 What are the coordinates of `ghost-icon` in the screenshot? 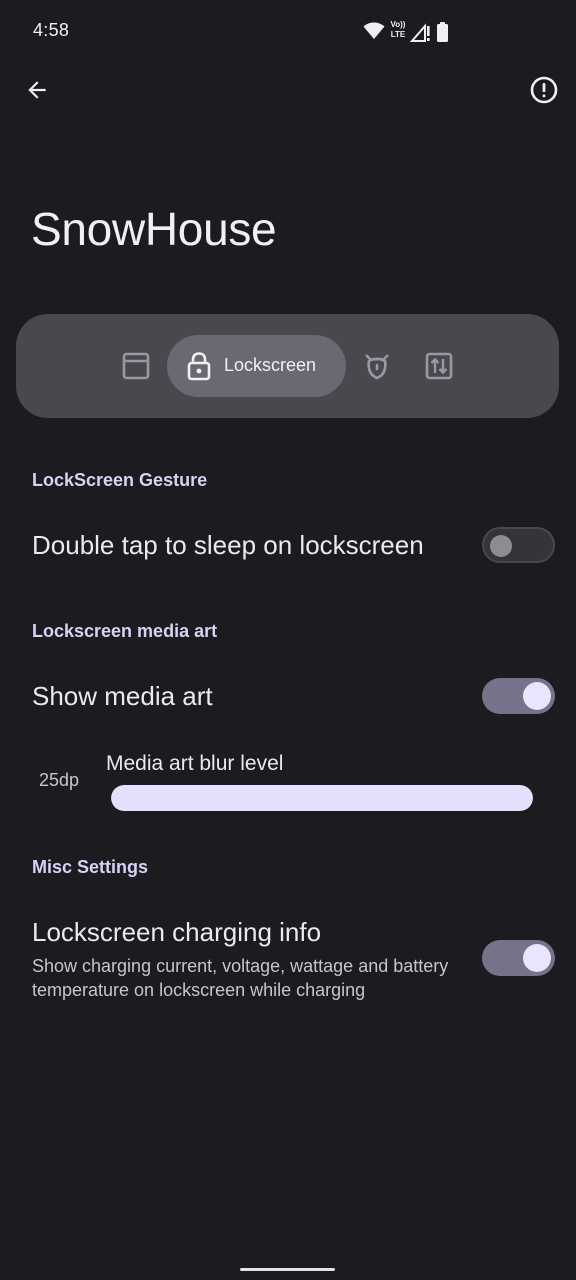 It's located at (377, 367).